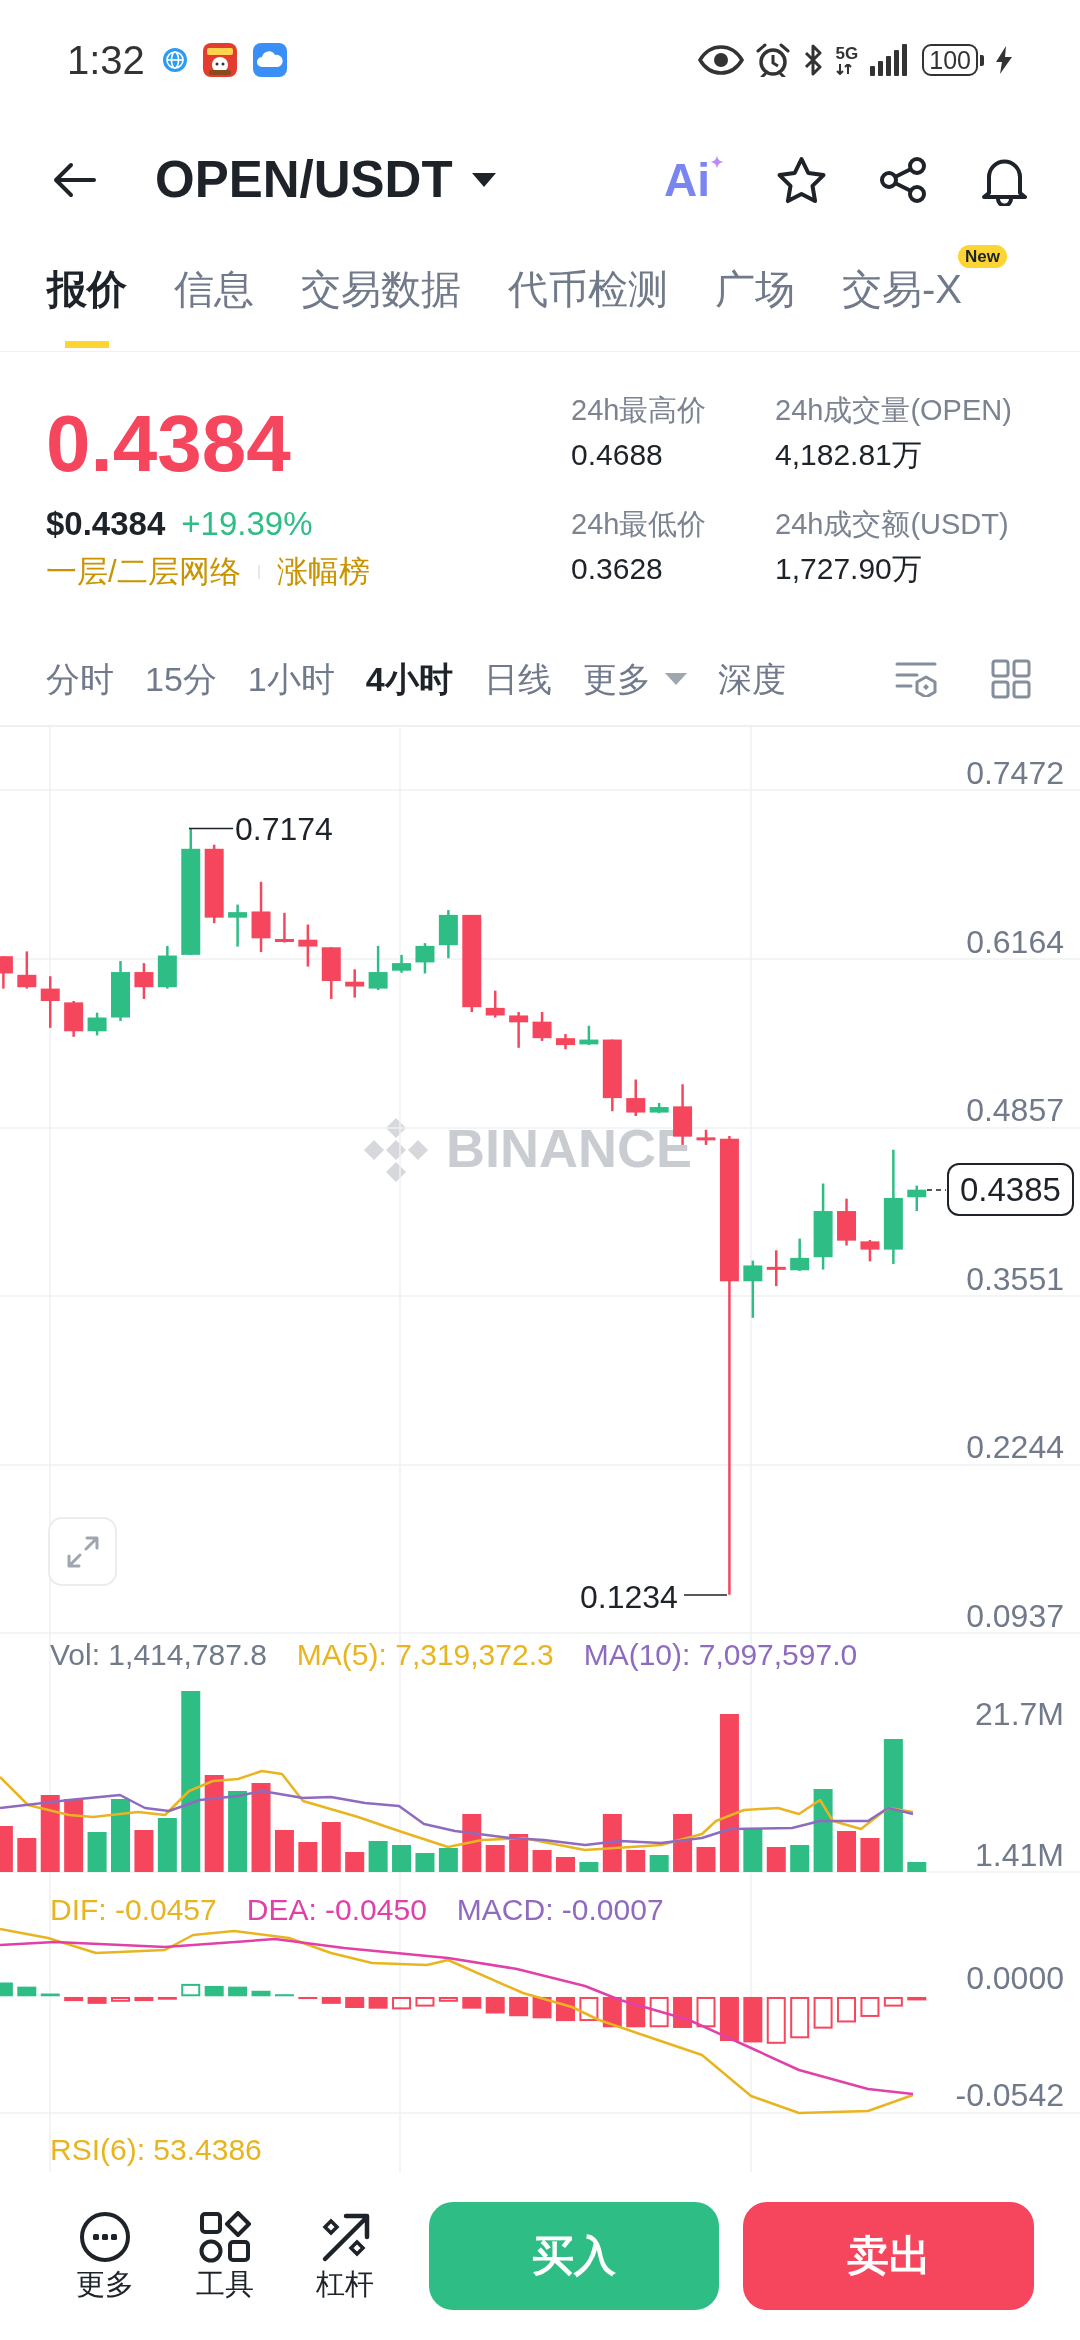 The height and width of the screenshot is (2340, 1080). What do you see at coordinates (720, 60) in the screenshot?
I see `eye-icon` at bounding box center [720, 60].